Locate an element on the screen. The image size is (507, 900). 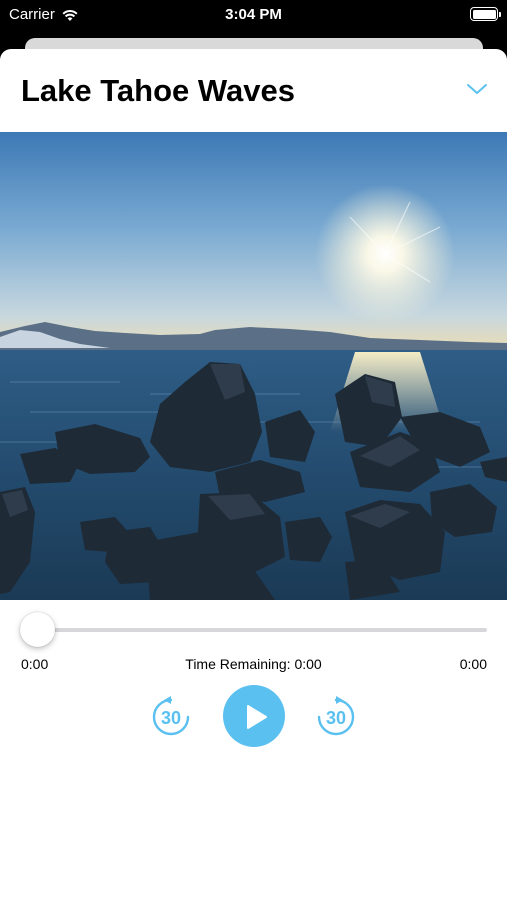
skip-forward-label: 30 is located at coordinates (336, 717).